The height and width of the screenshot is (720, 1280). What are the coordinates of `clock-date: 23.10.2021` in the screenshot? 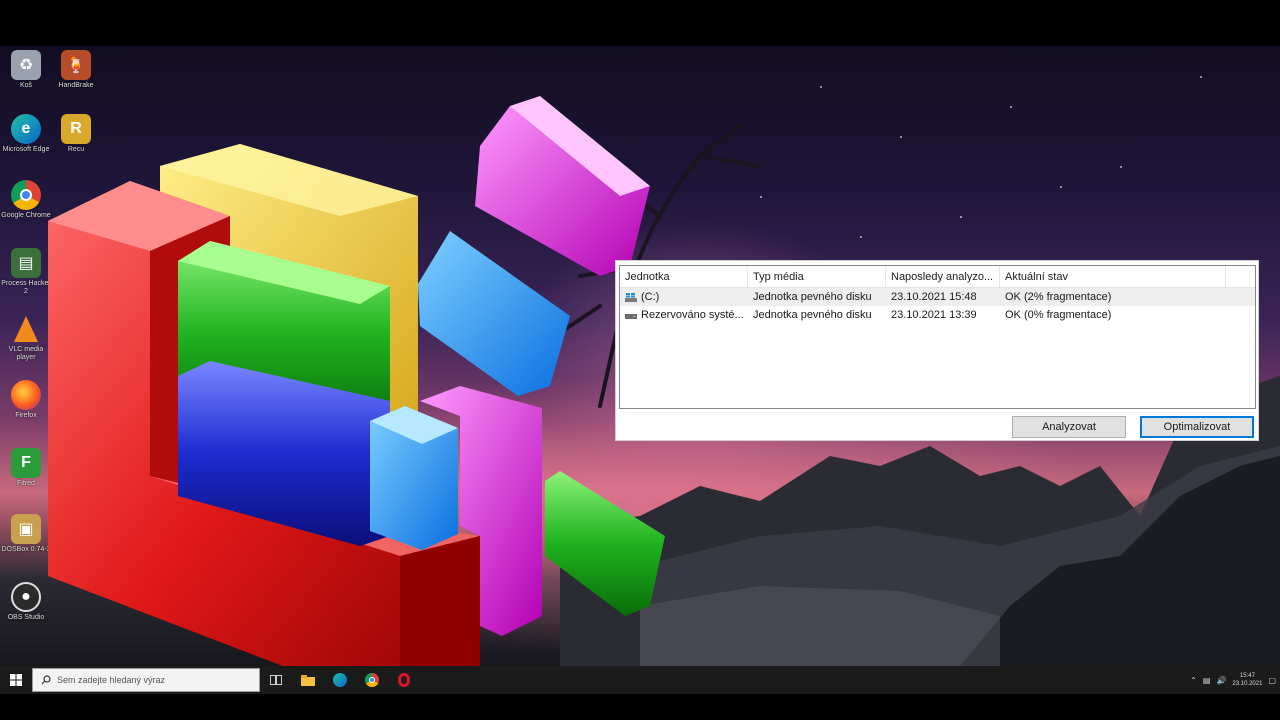 It's located at (1247, 684).